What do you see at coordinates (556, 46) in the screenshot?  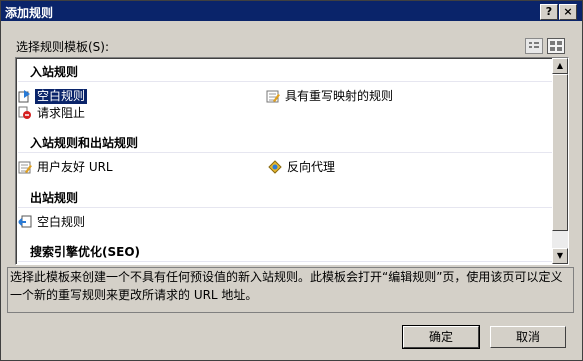 I see `large-icons-view-icon` at bounding box center [556, 46].